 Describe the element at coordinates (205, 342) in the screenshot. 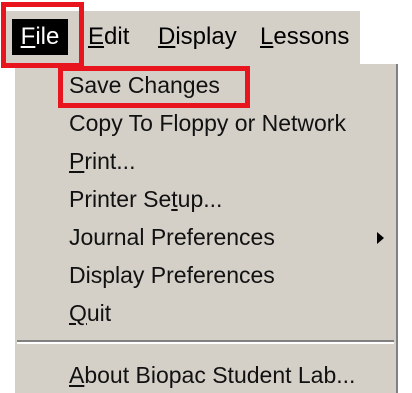

I see `menu-separator` at that location.